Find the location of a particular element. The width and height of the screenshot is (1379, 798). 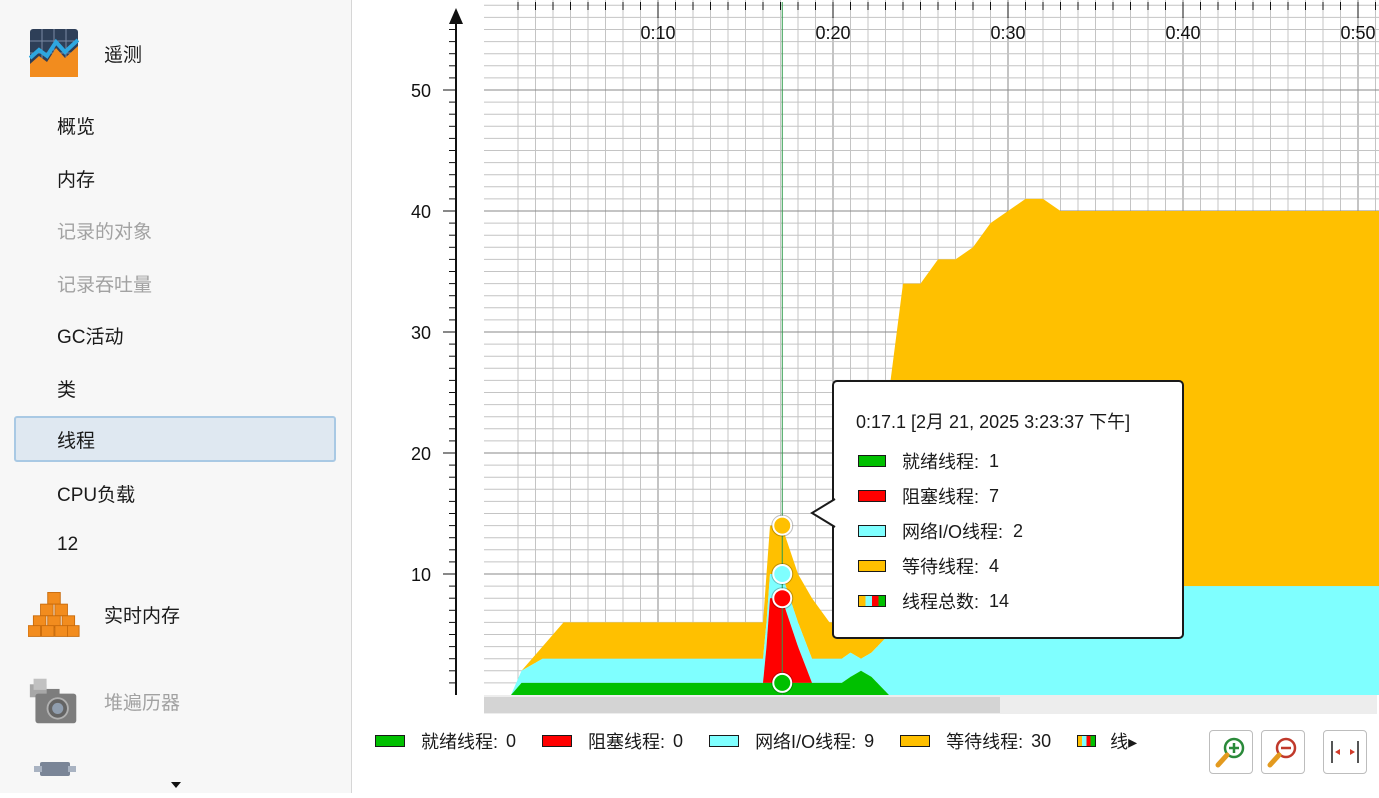

nav-item-12: 12 is located at coordinates (175, 545).